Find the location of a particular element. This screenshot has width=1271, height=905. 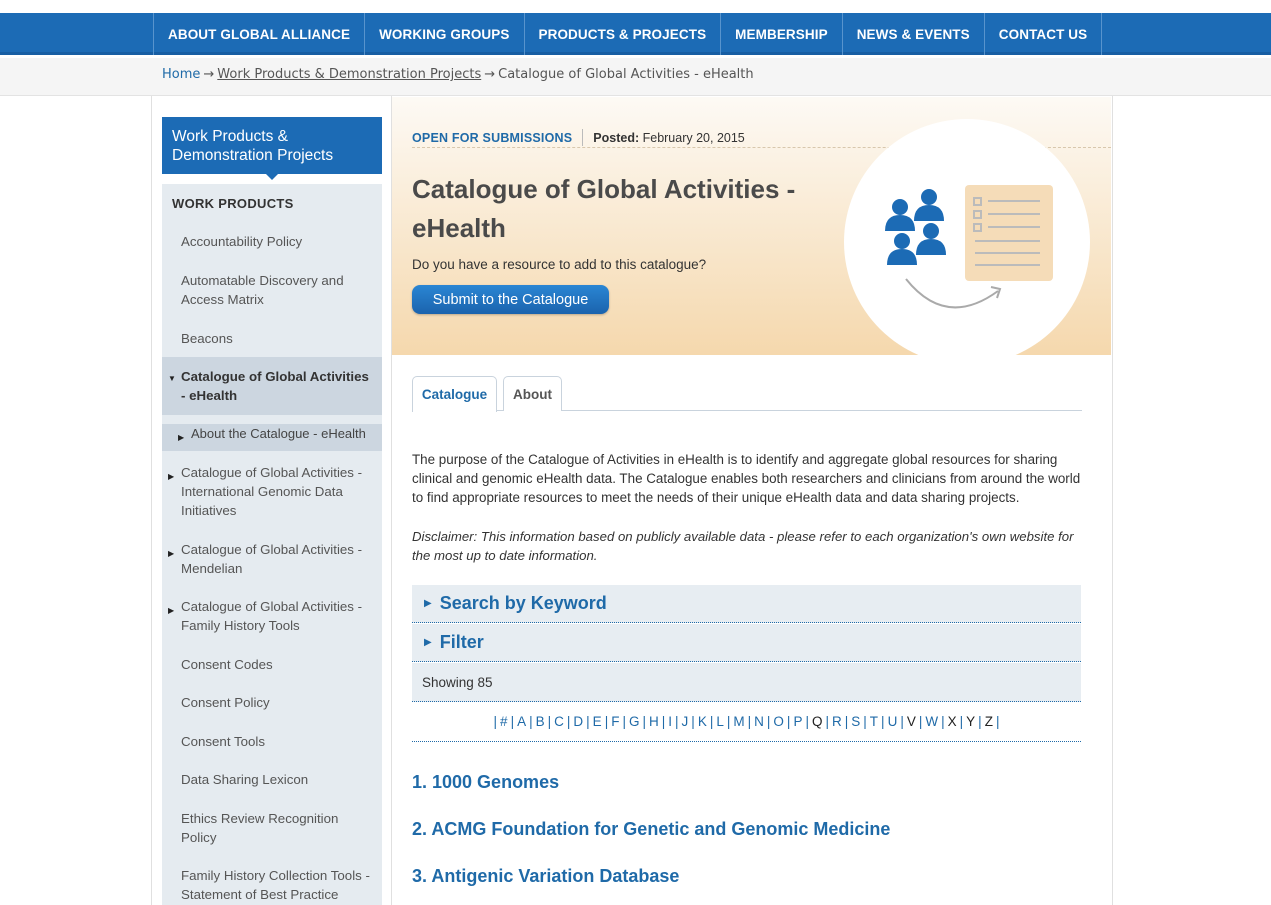

nav-about: ABOUT GLOBAL ALLIANCE is located at coordinates (258, 34).